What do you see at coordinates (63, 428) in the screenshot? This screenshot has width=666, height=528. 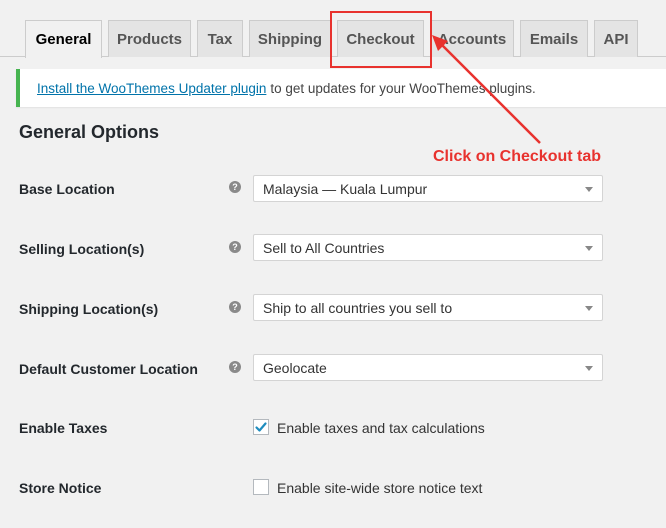 I see `enable-taxes-label: Enable Taxes` at bounding box center [63, 428].